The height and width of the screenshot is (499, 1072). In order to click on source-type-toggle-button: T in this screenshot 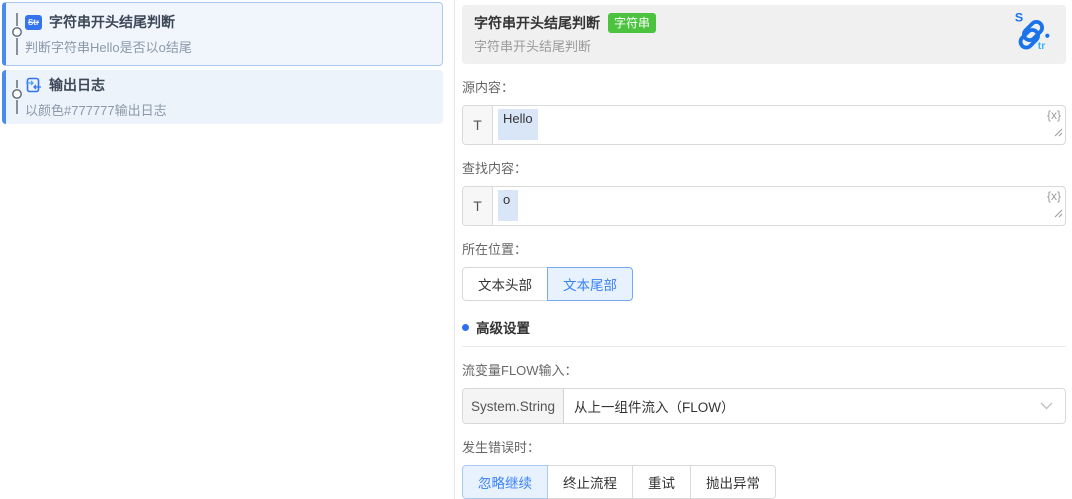, I will do `click(478, 125)`.